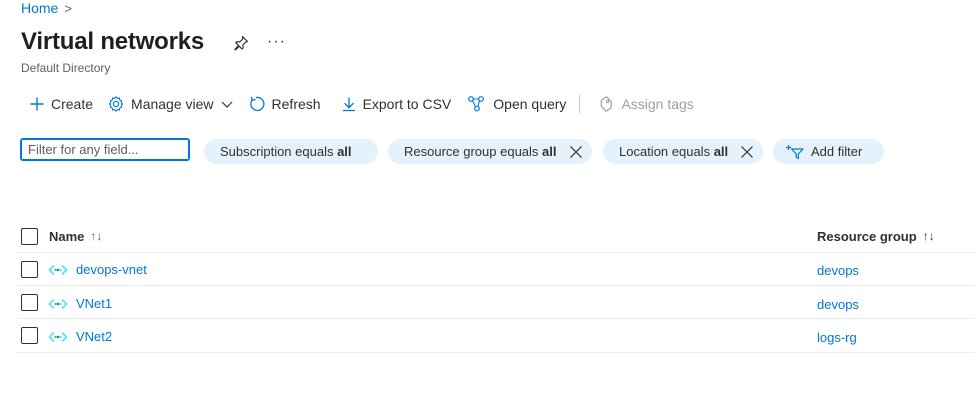 This screenshot has height=403, width=975. I want to click on pill-label: Location equals all, so click(674, 151).